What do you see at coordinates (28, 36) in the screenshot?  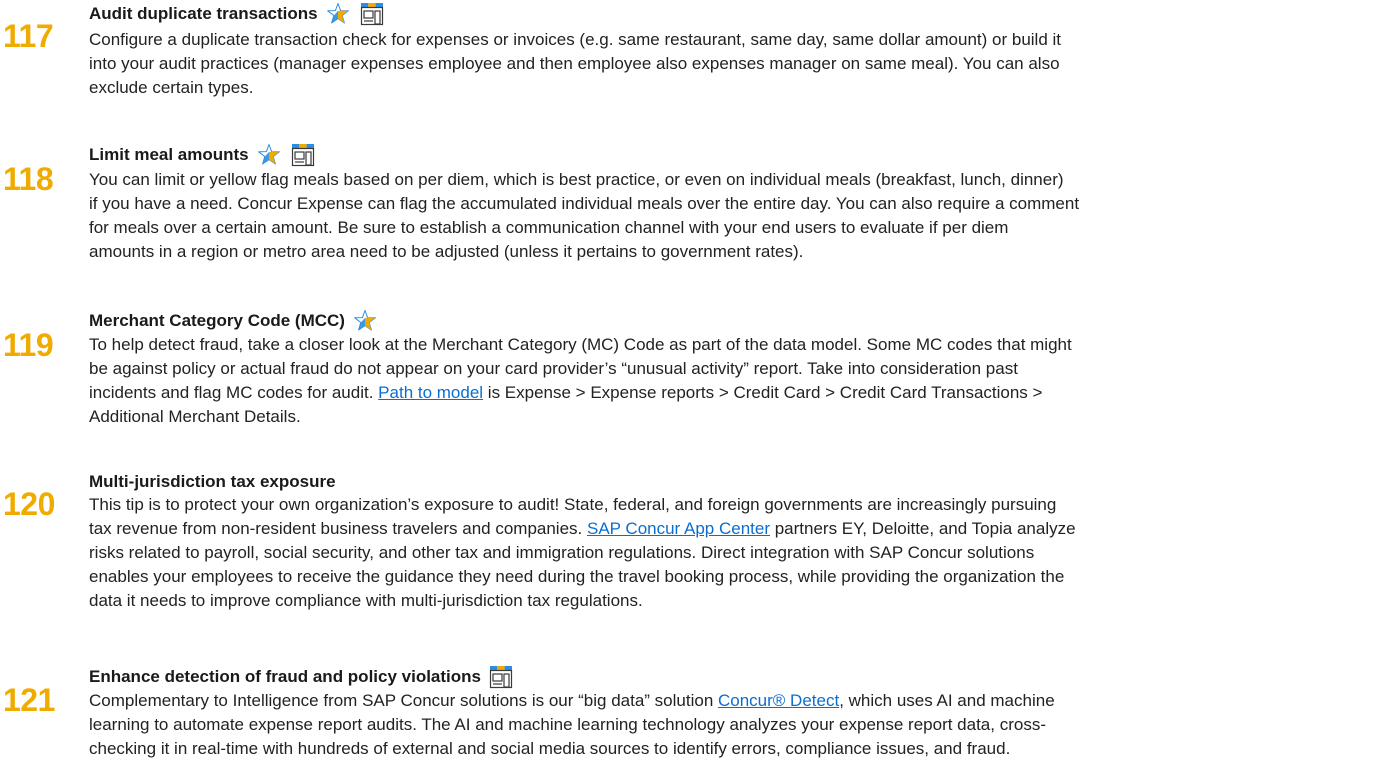 I see `tip-number: 117` at bounding box center [28, 36].